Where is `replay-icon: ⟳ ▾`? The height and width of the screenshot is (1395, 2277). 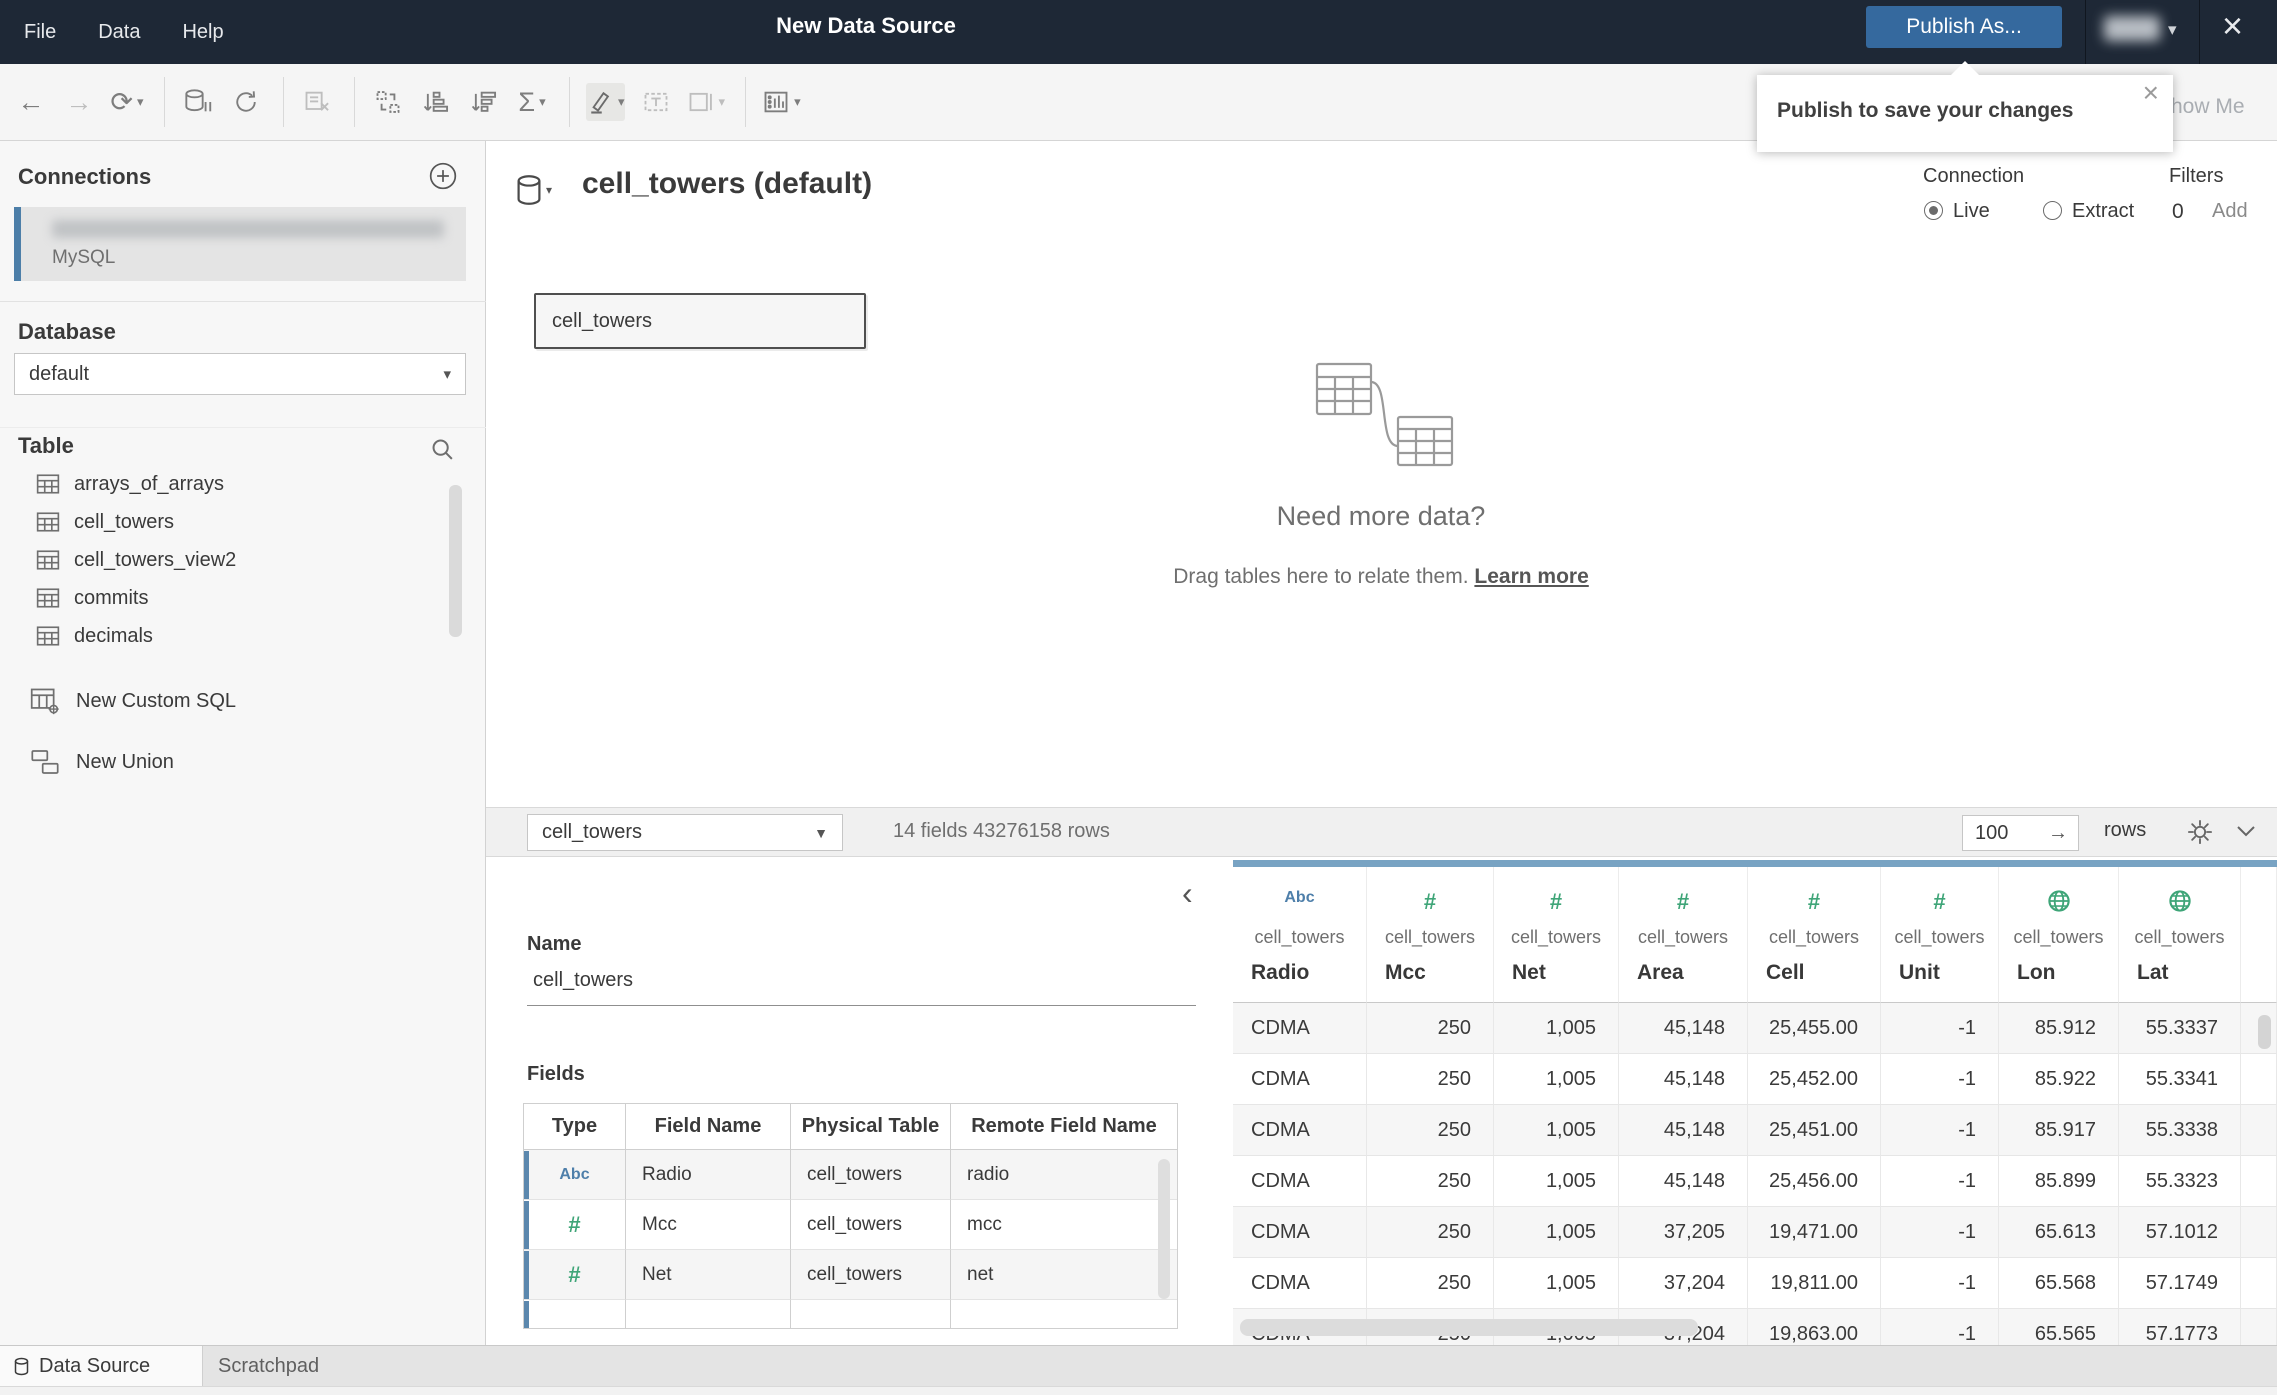
replay-icon: ⟳ ▾ is located at coordinates (127, 102).